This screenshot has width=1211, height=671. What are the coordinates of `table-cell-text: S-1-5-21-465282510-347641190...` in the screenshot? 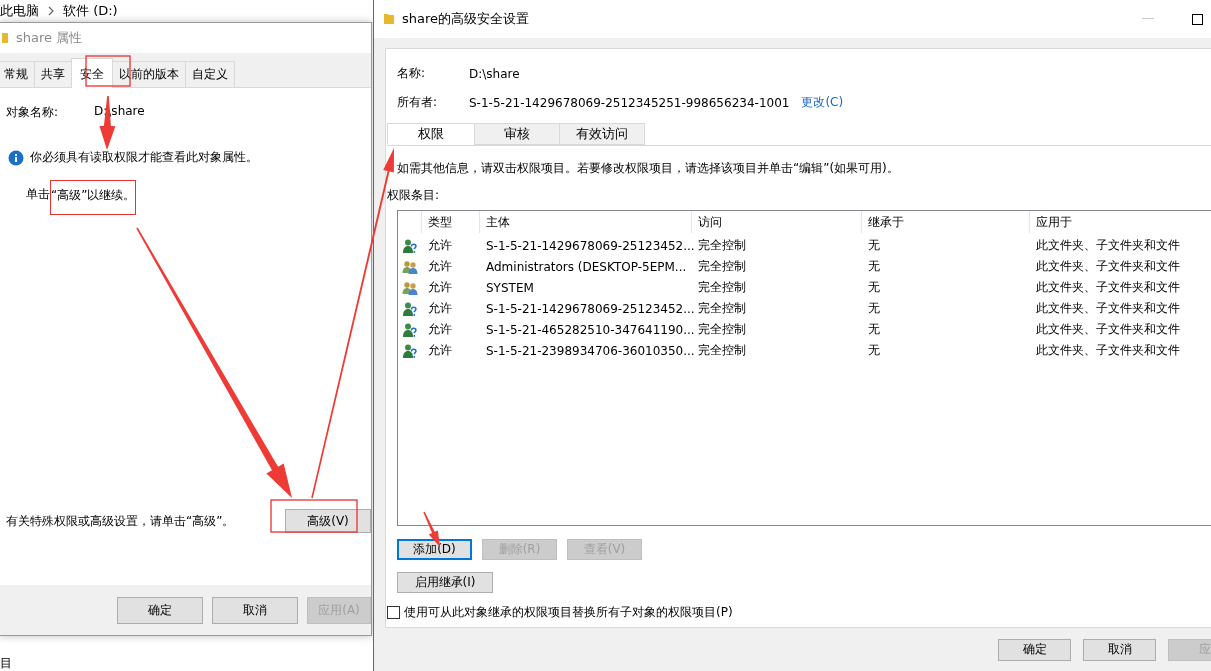 It's located at (588, 329).